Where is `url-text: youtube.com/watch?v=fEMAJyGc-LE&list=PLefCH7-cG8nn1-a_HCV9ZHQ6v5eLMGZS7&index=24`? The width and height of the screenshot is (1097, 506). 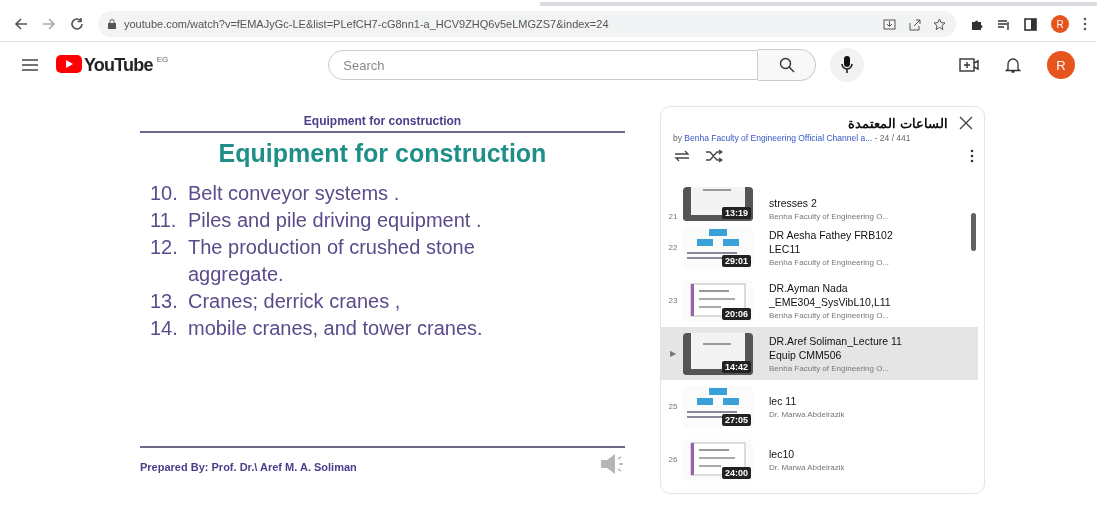 url-text: youtube.com/watch?v=fEMAJyGc-LE&list=PLefCH7-cG8nn1-a_HCV9ZHQ6v5eLMGZS7&index=24 is located at coordinates (366, 24).